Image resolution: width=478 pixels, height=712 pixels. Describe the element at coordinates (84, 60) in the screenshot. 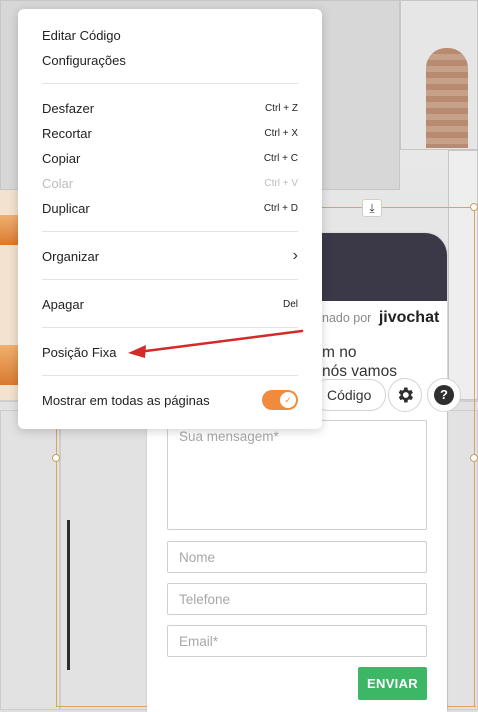

I see `menu-item-label: Configurações` at that location.